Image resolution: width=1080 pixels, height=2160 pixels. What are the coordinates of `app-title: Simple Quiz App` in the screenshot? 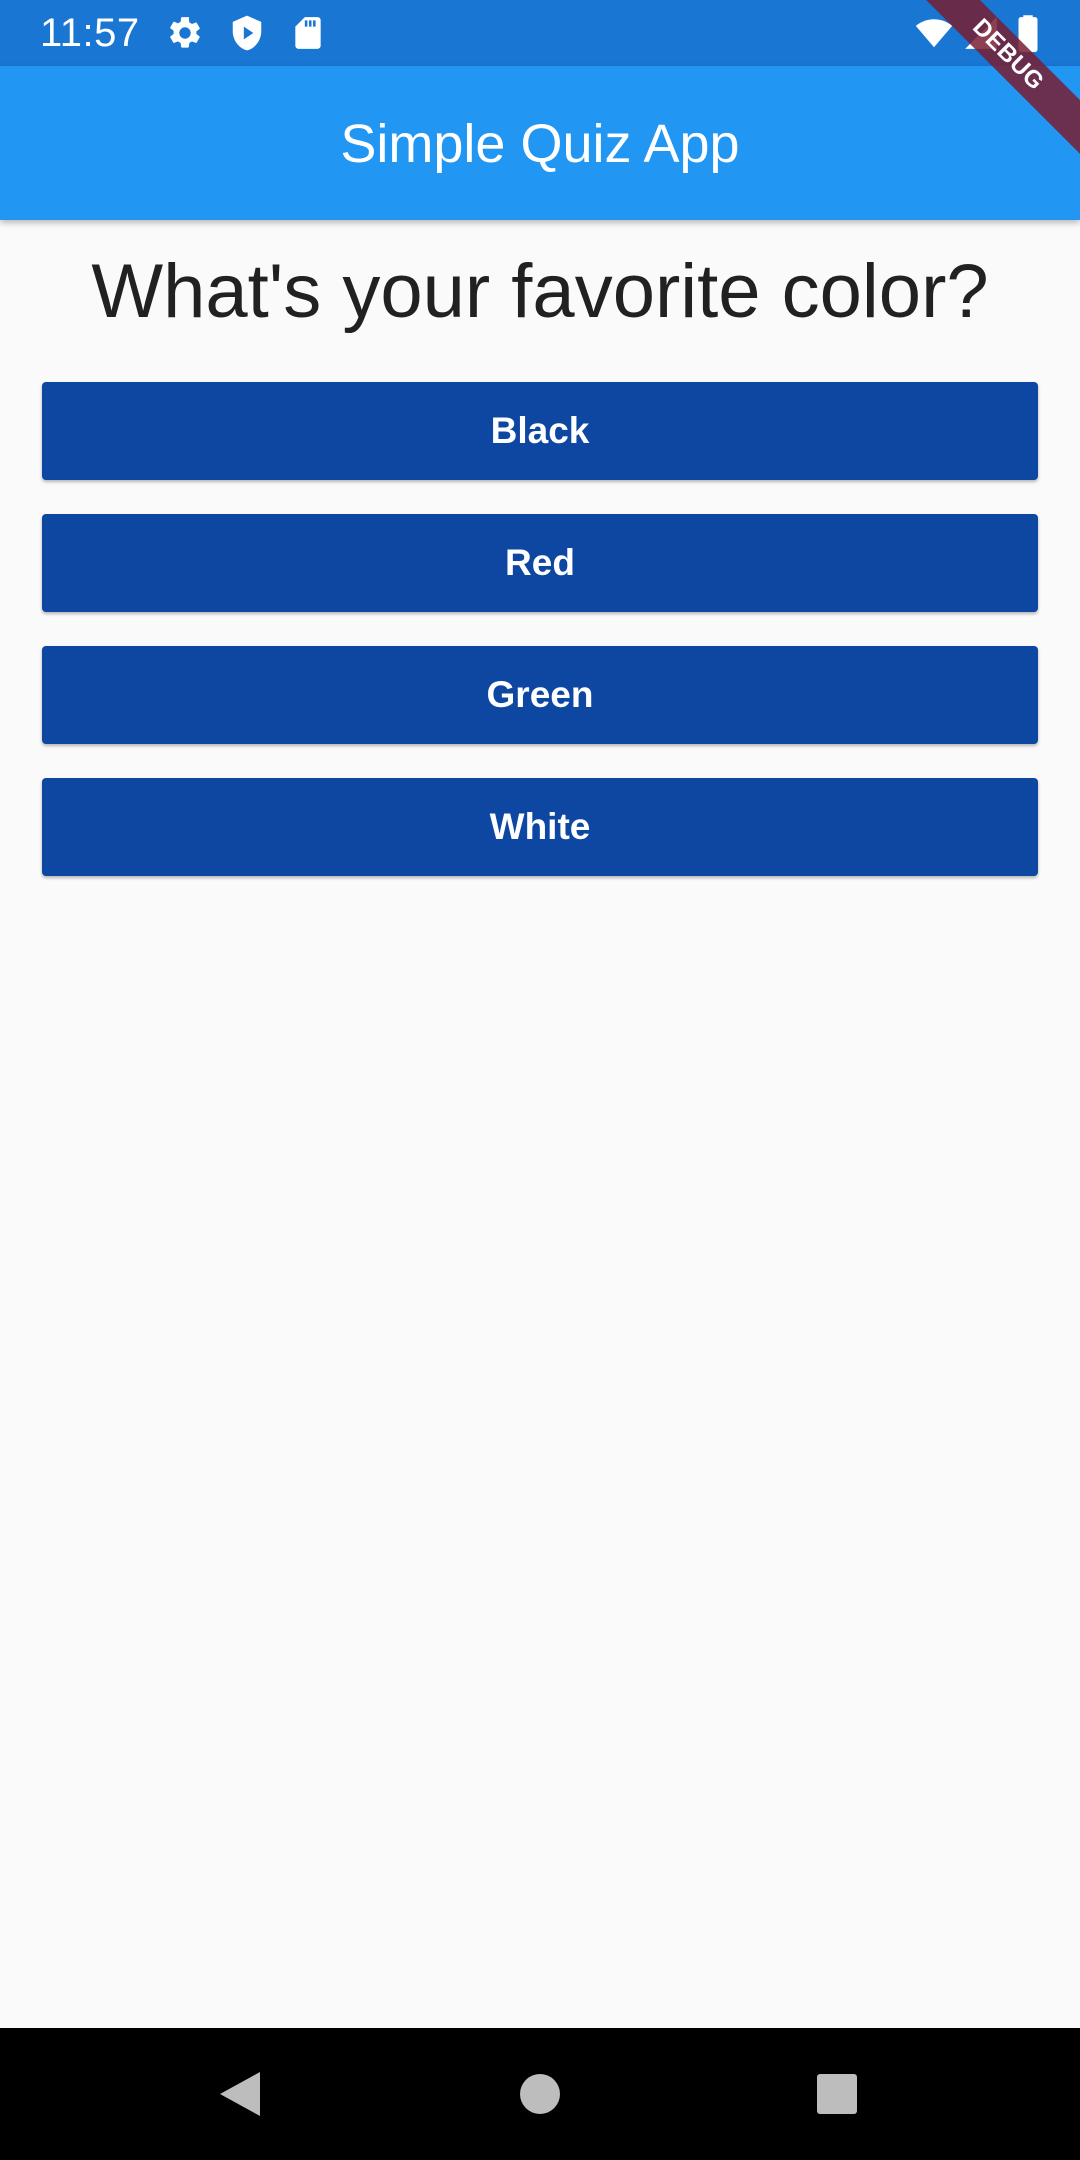 It's located at (540, 144).